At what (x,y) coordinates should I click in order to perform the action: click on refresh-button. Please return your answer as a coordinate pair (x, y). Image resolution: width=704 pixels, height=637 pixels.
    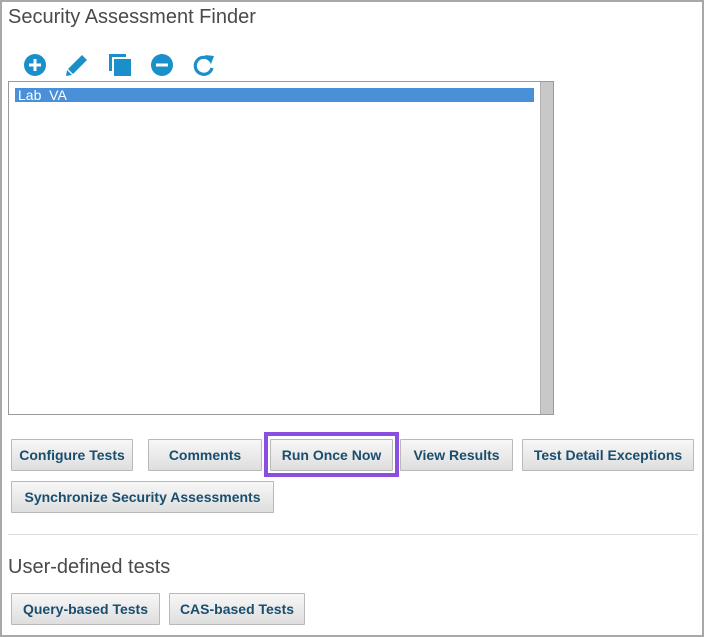
    Looking at the image, I should click on (204, 65).